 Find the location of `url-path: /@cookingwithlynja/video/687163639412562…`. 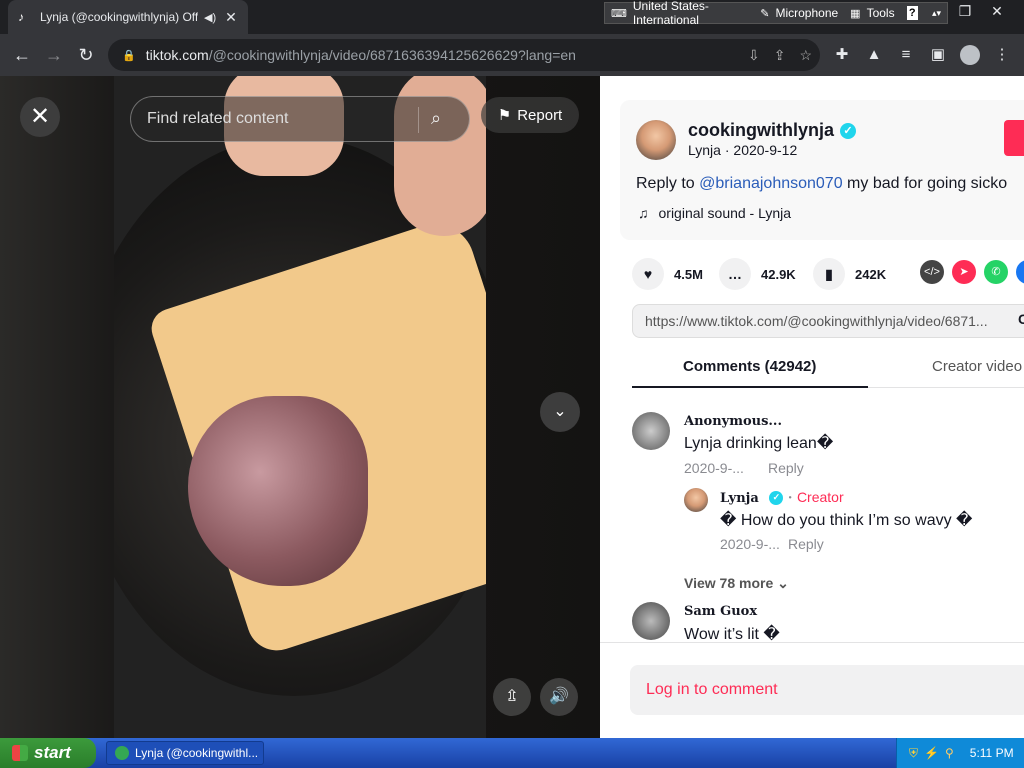

url-path: /@cookingwithlynja/video/687163639412562… is located at coordinates (392, 55).